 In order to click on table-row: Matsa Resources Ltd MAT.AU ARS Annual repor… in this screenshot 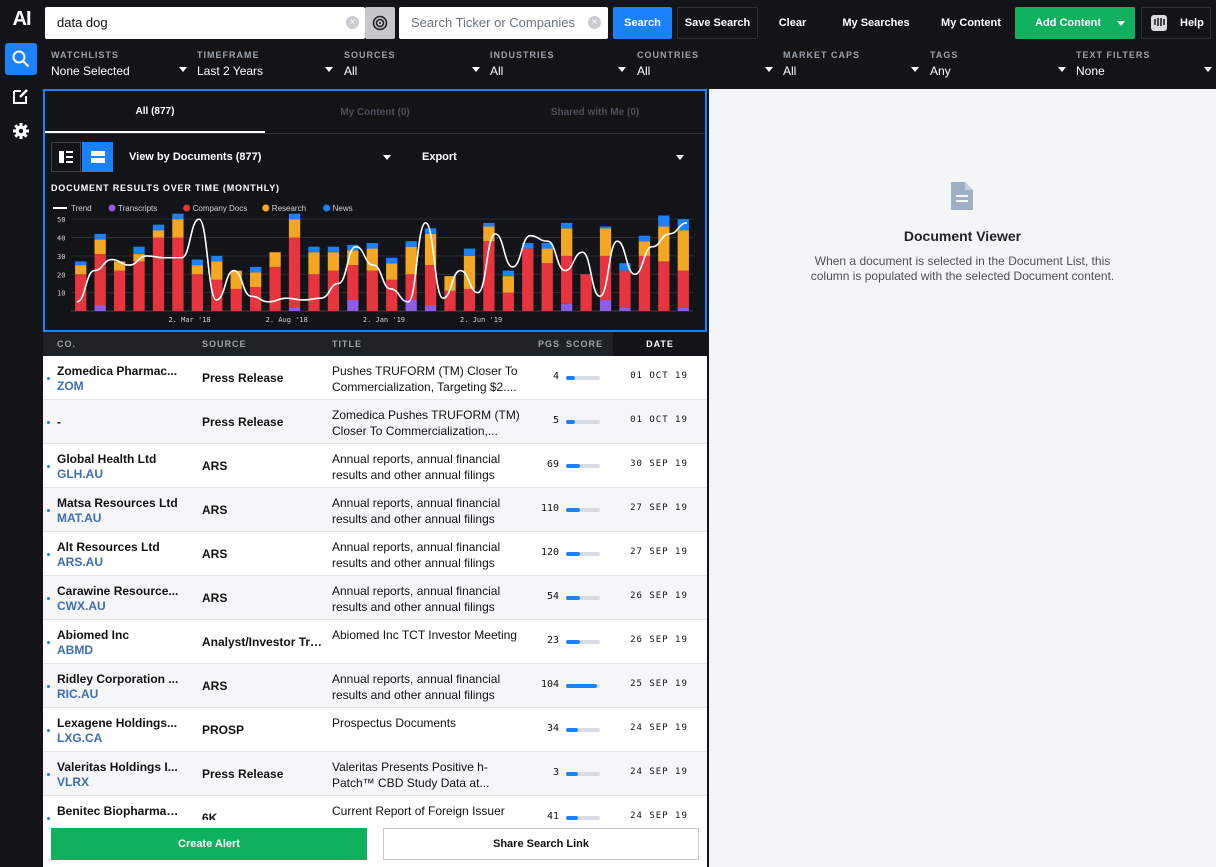, I will do `click(375, 510)`.